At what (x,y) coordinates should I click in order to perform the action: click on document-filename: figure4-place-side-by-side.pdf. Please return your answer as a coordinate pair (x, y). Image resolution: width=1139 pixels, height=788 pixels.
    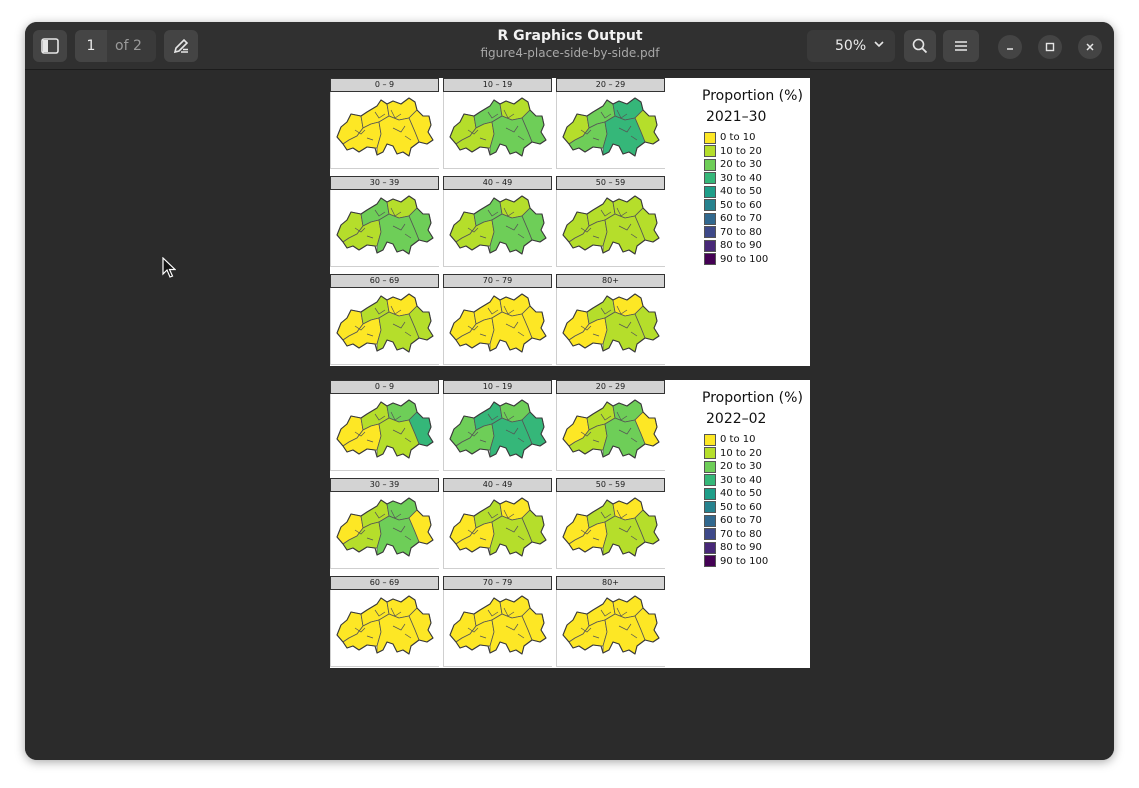
    Looking at the image, I should click on (570, 53).